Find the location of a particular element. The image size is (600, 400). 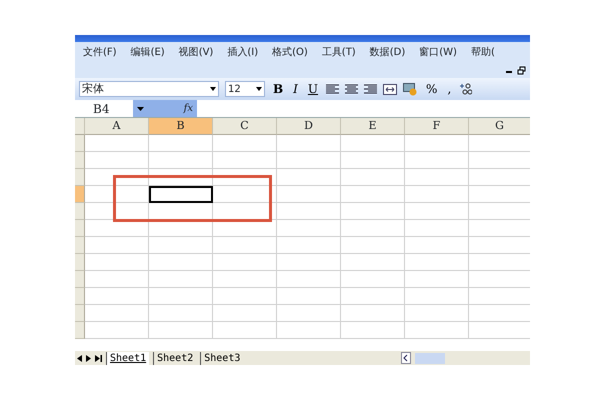

scroll-left-icon is located at coordinates (406, 358).